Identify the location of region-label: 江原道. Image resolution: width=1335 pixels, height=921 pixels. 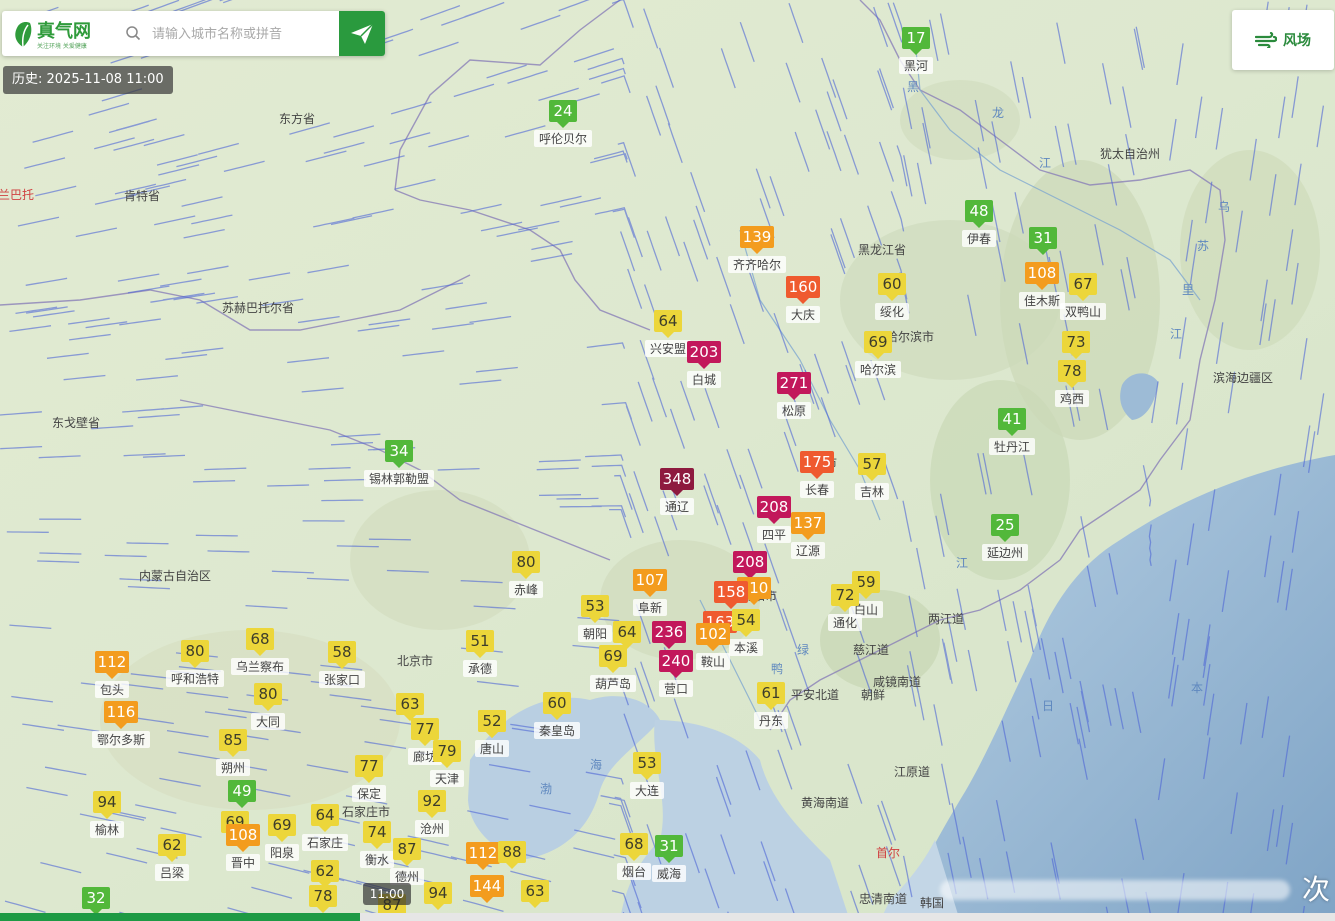
(912, 772).